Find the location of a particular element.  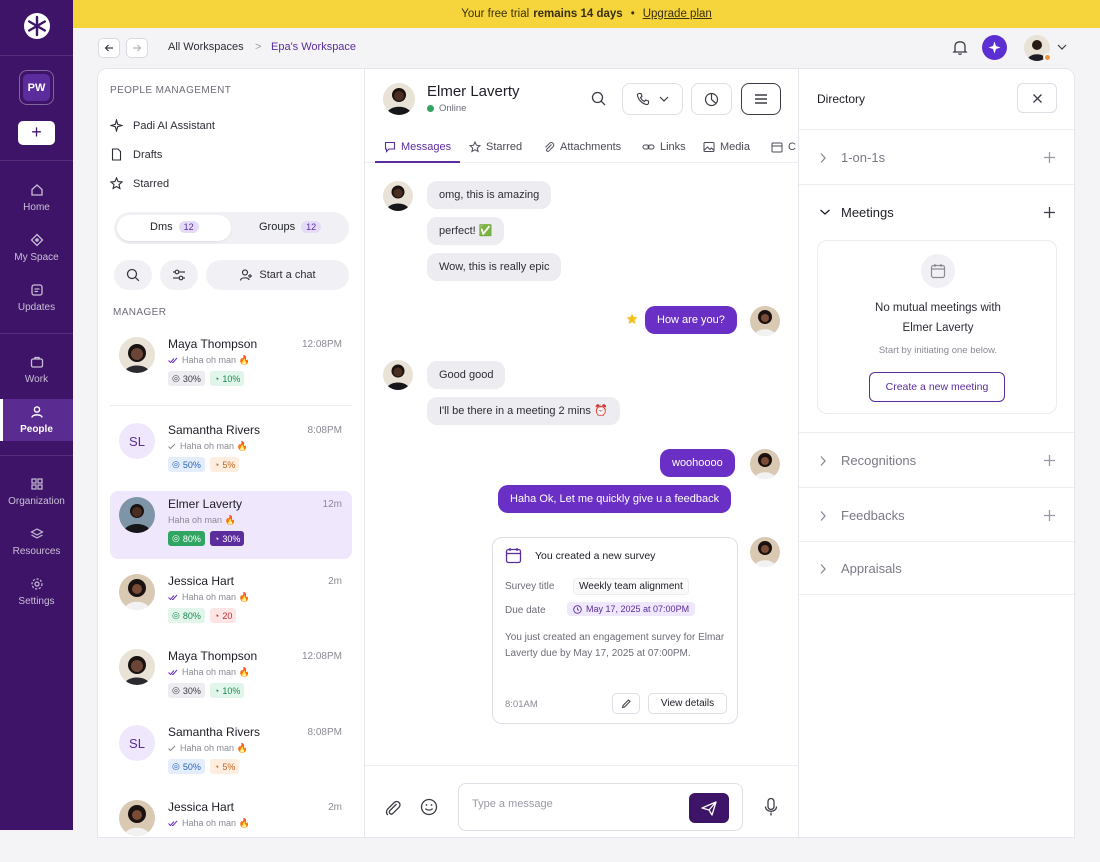

message-input is located at coordinates (572, 804).